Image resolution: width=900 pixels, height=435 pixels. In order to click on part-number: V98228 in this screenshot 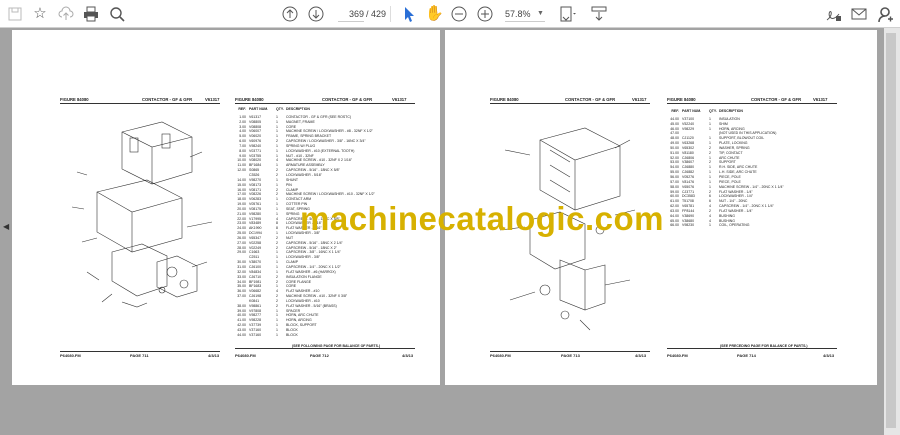, I will do `click(255, 320)`.